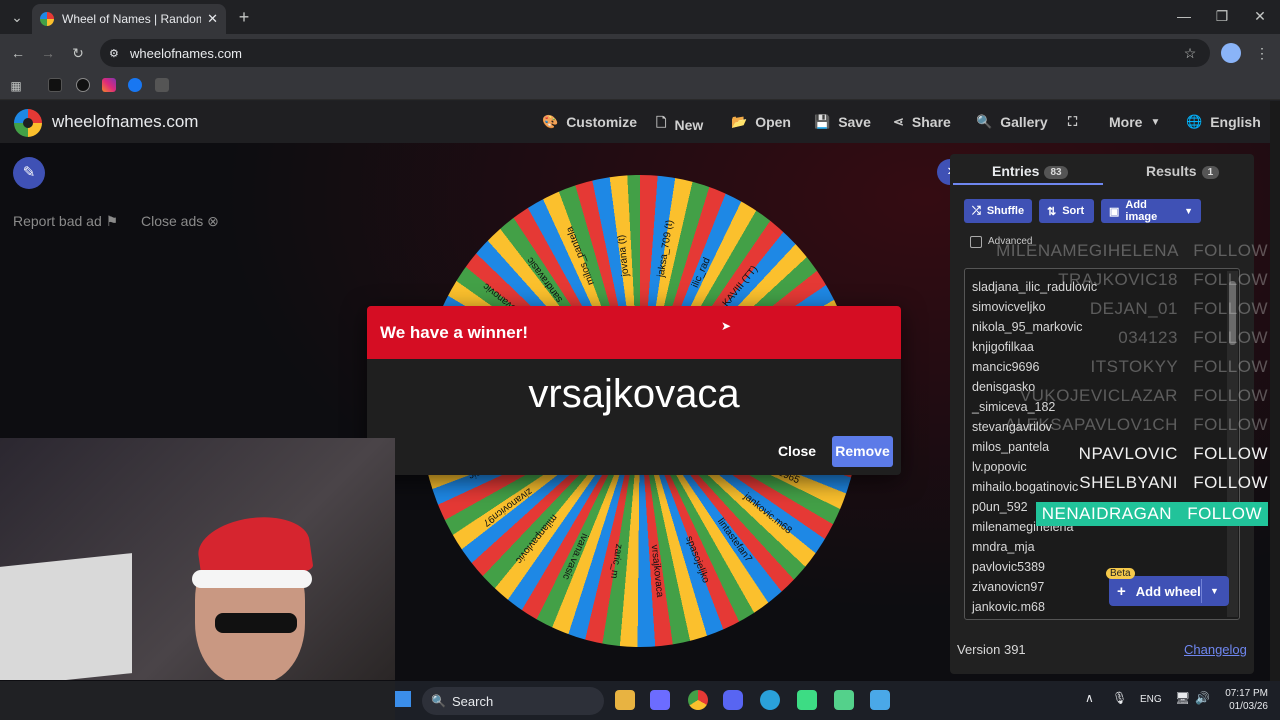 The height and width of the screenshot is (720, 1280). Describe the element at coordinates (83, 85) in the screenshot. I see `threads-icon` at that location.